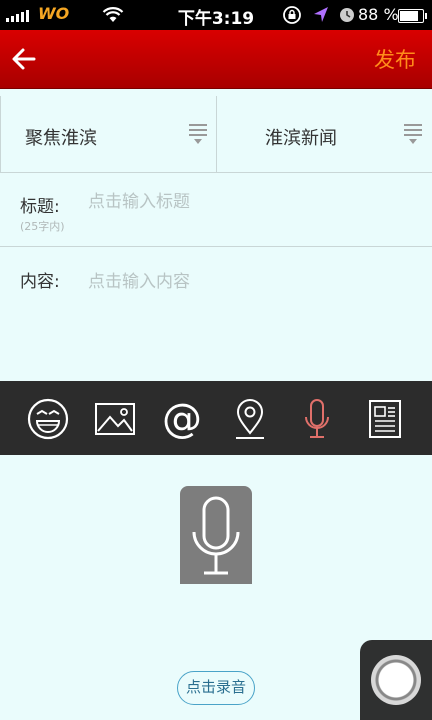  Describe the element at coordinates (40, 207) in the screenshot. I see `title-label: 标题:` at that location.